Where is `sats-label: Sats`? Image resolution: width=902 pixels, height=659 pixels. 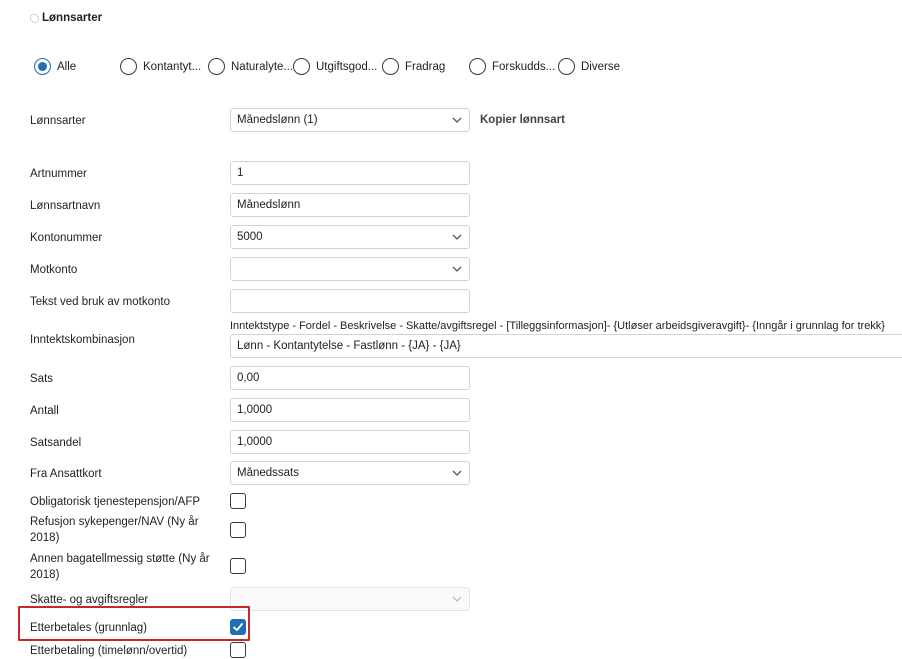 sats-label: Sats is located at coordinates (42, 379).